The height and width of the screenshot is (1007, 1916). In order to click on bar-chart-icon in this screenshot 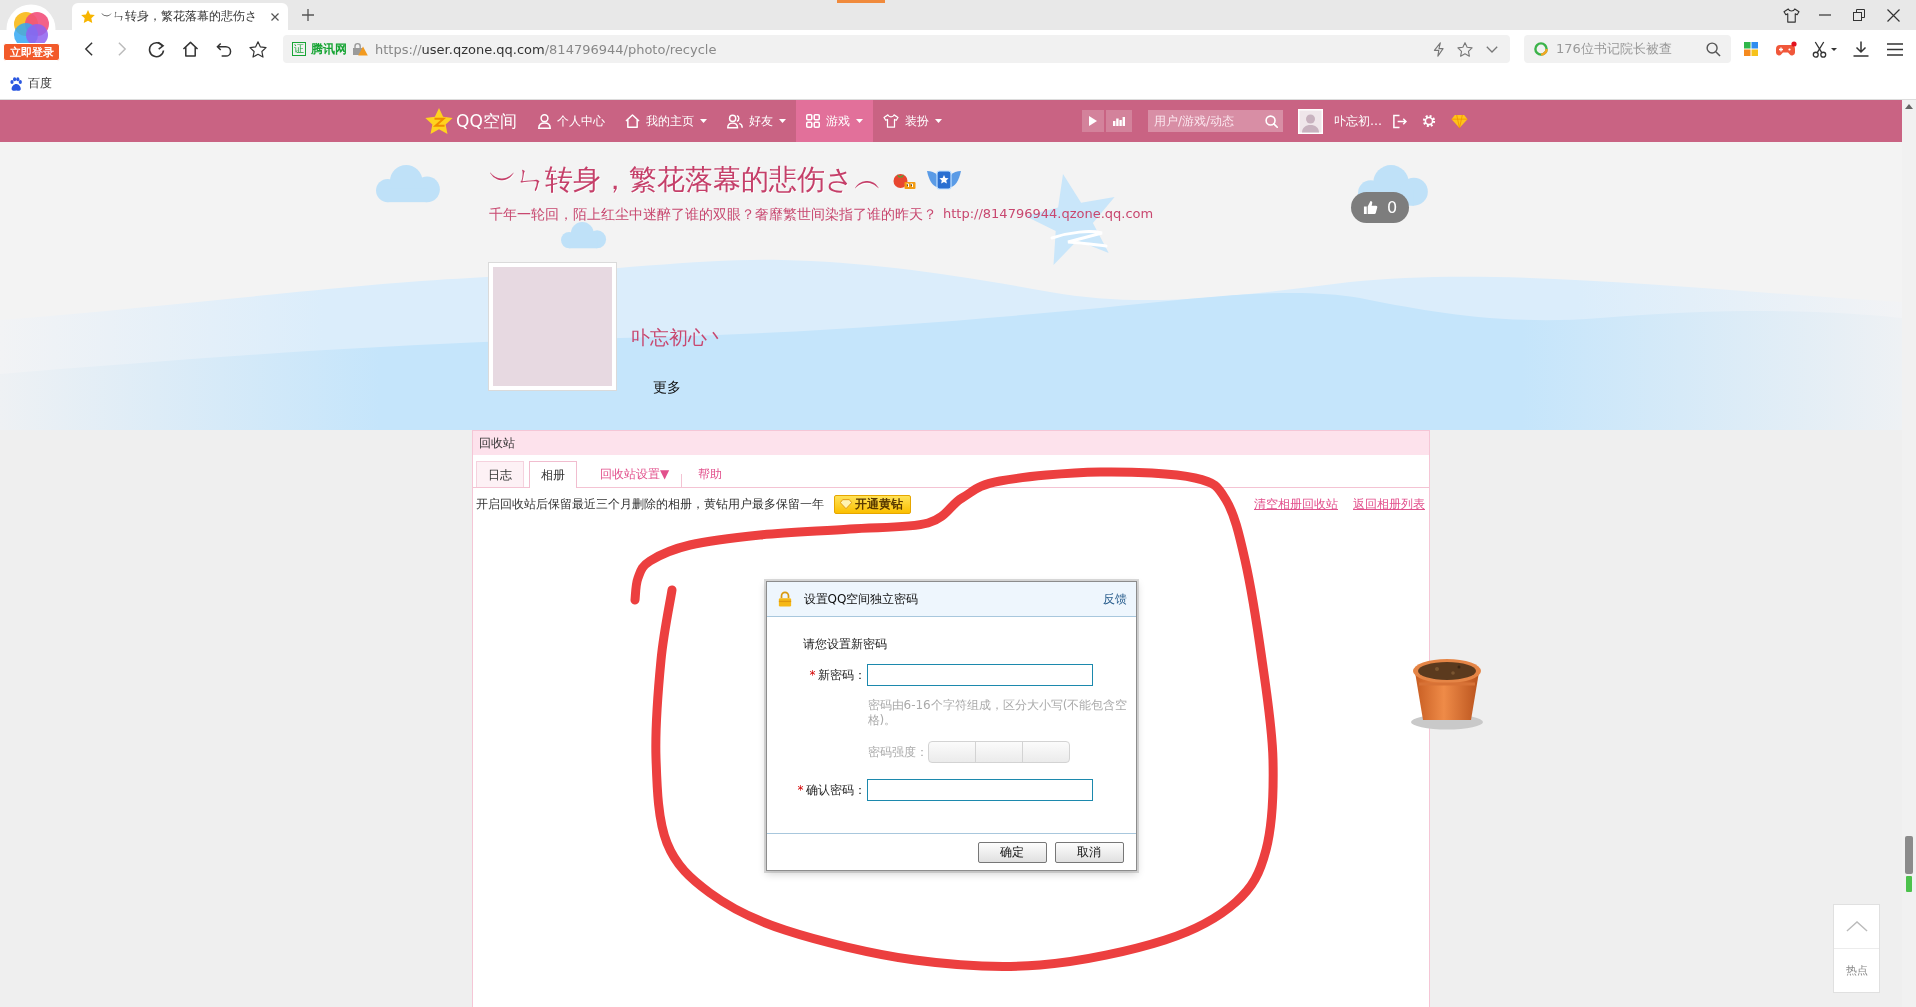, I will do `click(1119, 121)`.